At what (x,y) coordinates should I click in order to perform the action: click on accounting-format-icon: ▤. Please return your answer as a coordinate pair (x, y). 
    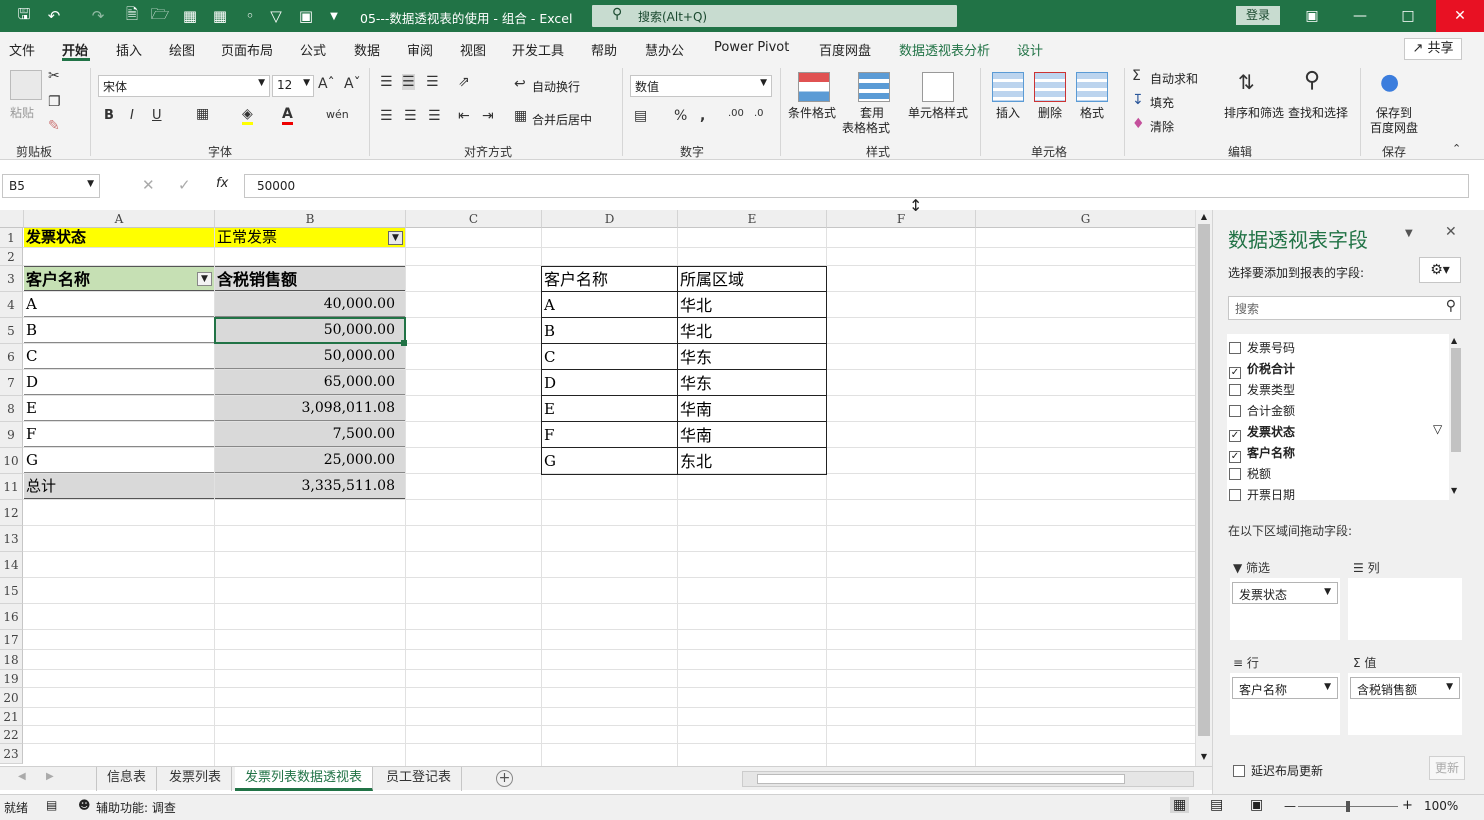
    Looking at the image, I should click on (640, 116).